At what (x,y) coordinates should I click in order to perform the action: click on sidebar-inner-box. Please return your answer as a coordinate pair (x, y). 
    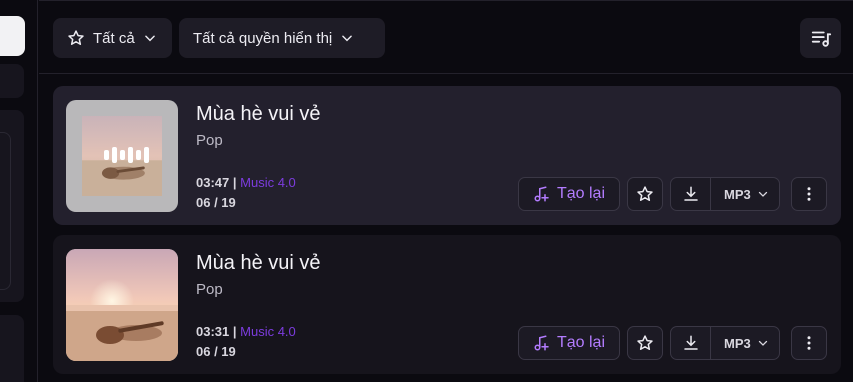
    Looking at the image, I should click on (5, 211).